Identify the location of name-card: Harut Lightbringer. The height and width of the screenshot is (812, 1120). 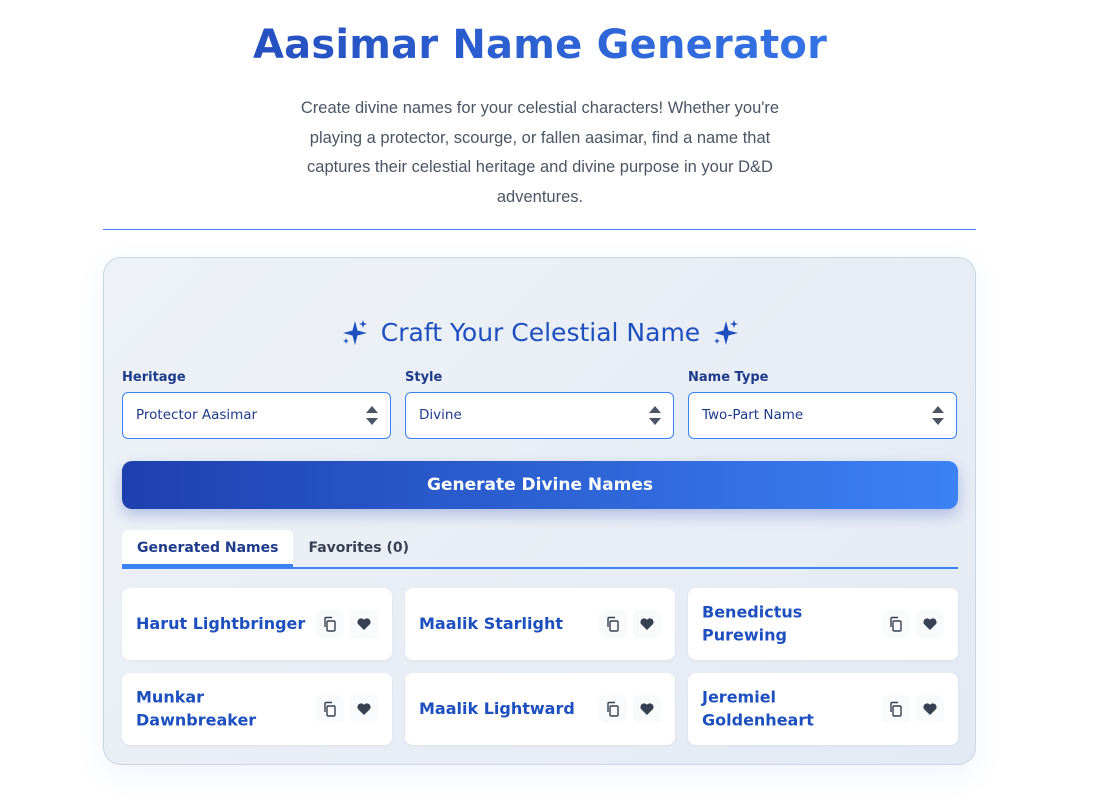
(257, 624).